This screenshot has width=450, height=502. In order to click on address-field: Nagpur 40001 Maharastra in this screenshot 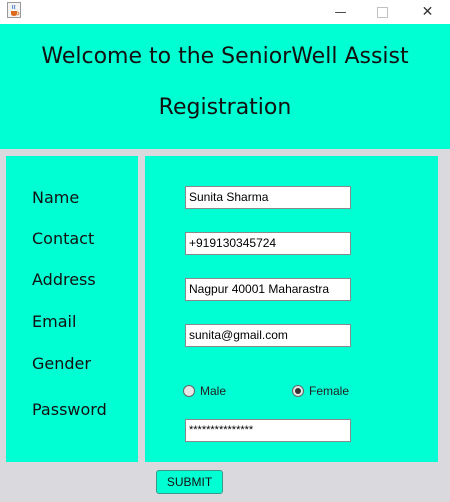, I will do `click(268, 289)`.